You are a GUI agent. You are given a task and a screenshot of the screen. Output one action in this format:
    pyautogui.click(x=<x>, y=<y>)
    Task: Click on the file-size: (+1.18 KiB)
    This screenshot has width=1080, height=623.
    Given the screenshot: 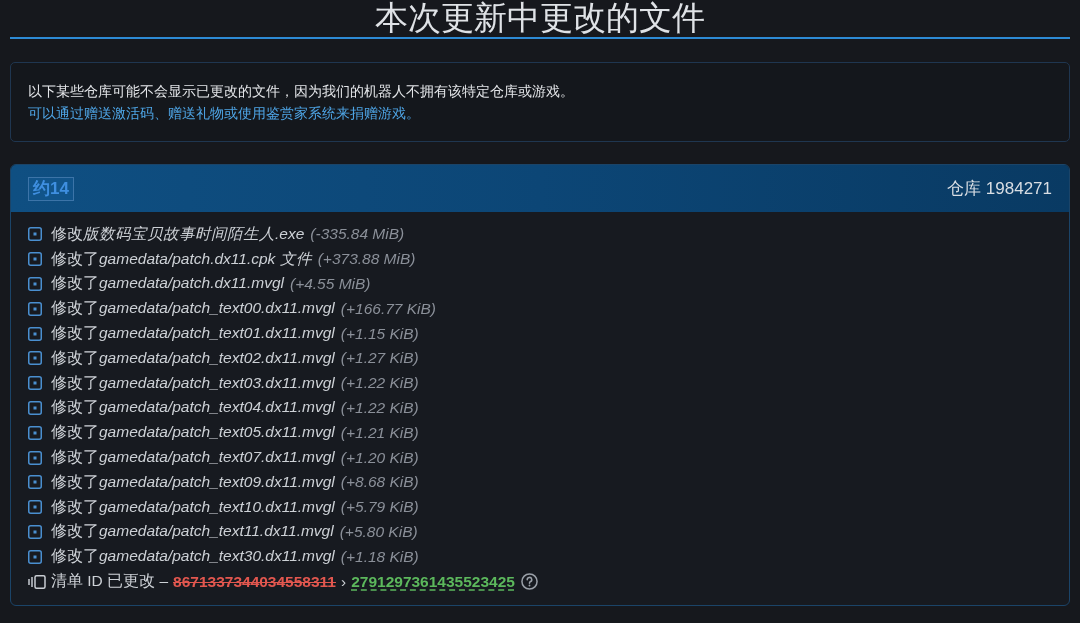 What is the action you would take?
    pyautogui.click(x=379, y=556)
    